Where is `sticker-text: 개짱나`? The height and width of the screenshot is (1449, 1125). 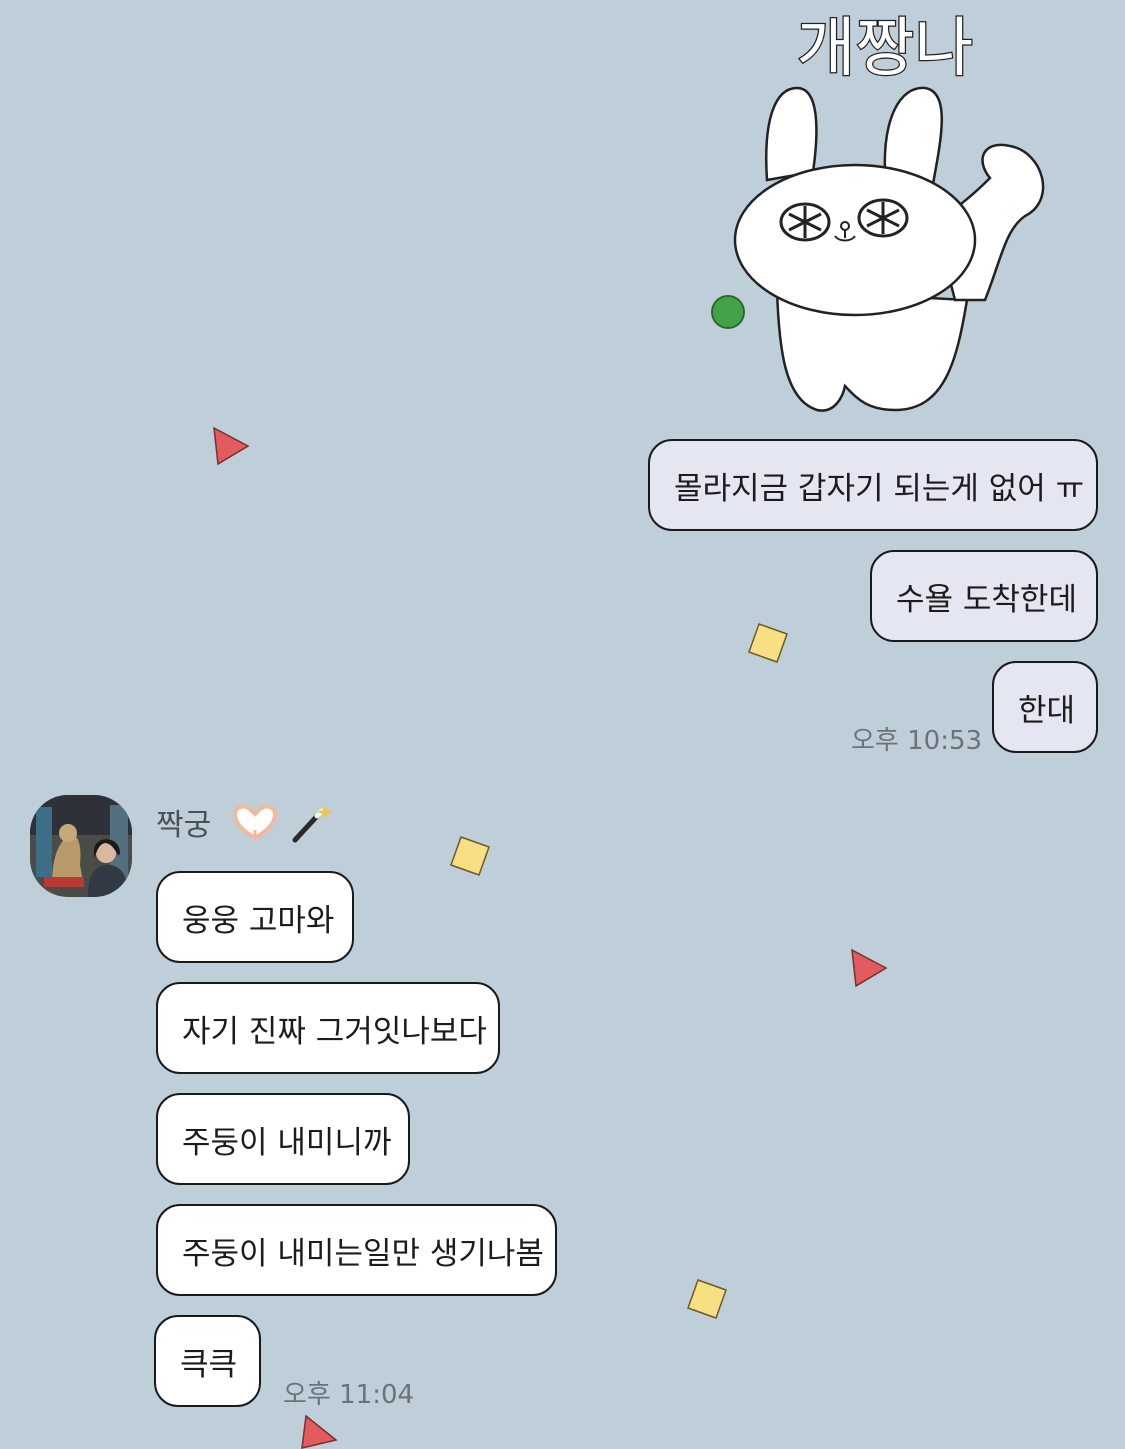
sticker-text: 개짱나 is located at coordinates (885, 49).